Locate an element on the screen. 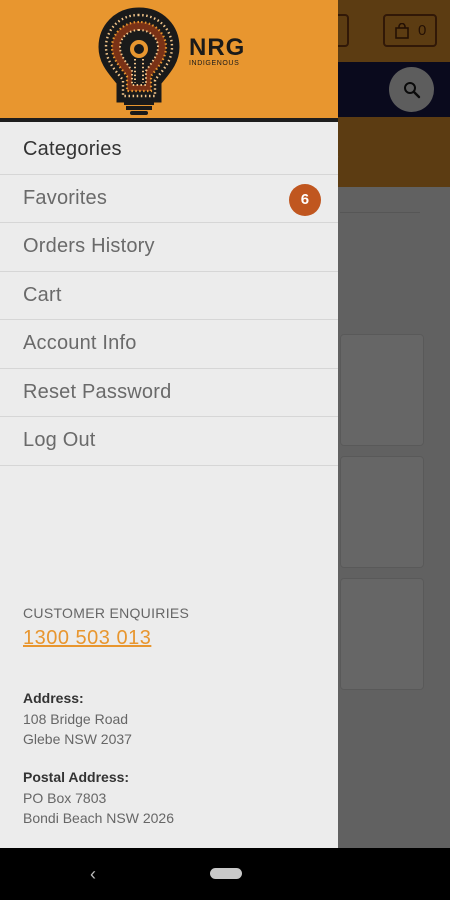  menu-item-label: Orders History is located at coordinates (89, 246).